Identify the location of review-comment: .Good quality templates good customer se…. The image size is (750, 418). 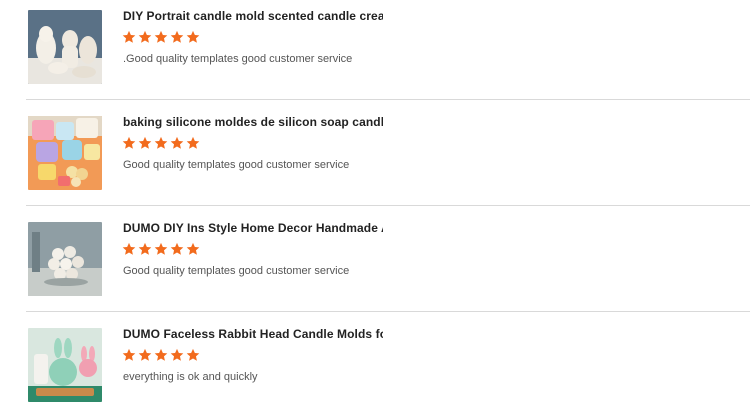
(238, 59).